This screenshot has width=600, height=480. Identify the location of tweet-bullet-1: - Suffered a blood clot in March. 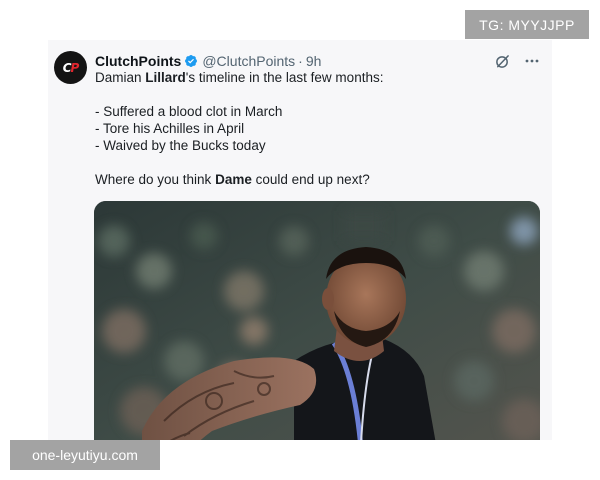
(189, 111).